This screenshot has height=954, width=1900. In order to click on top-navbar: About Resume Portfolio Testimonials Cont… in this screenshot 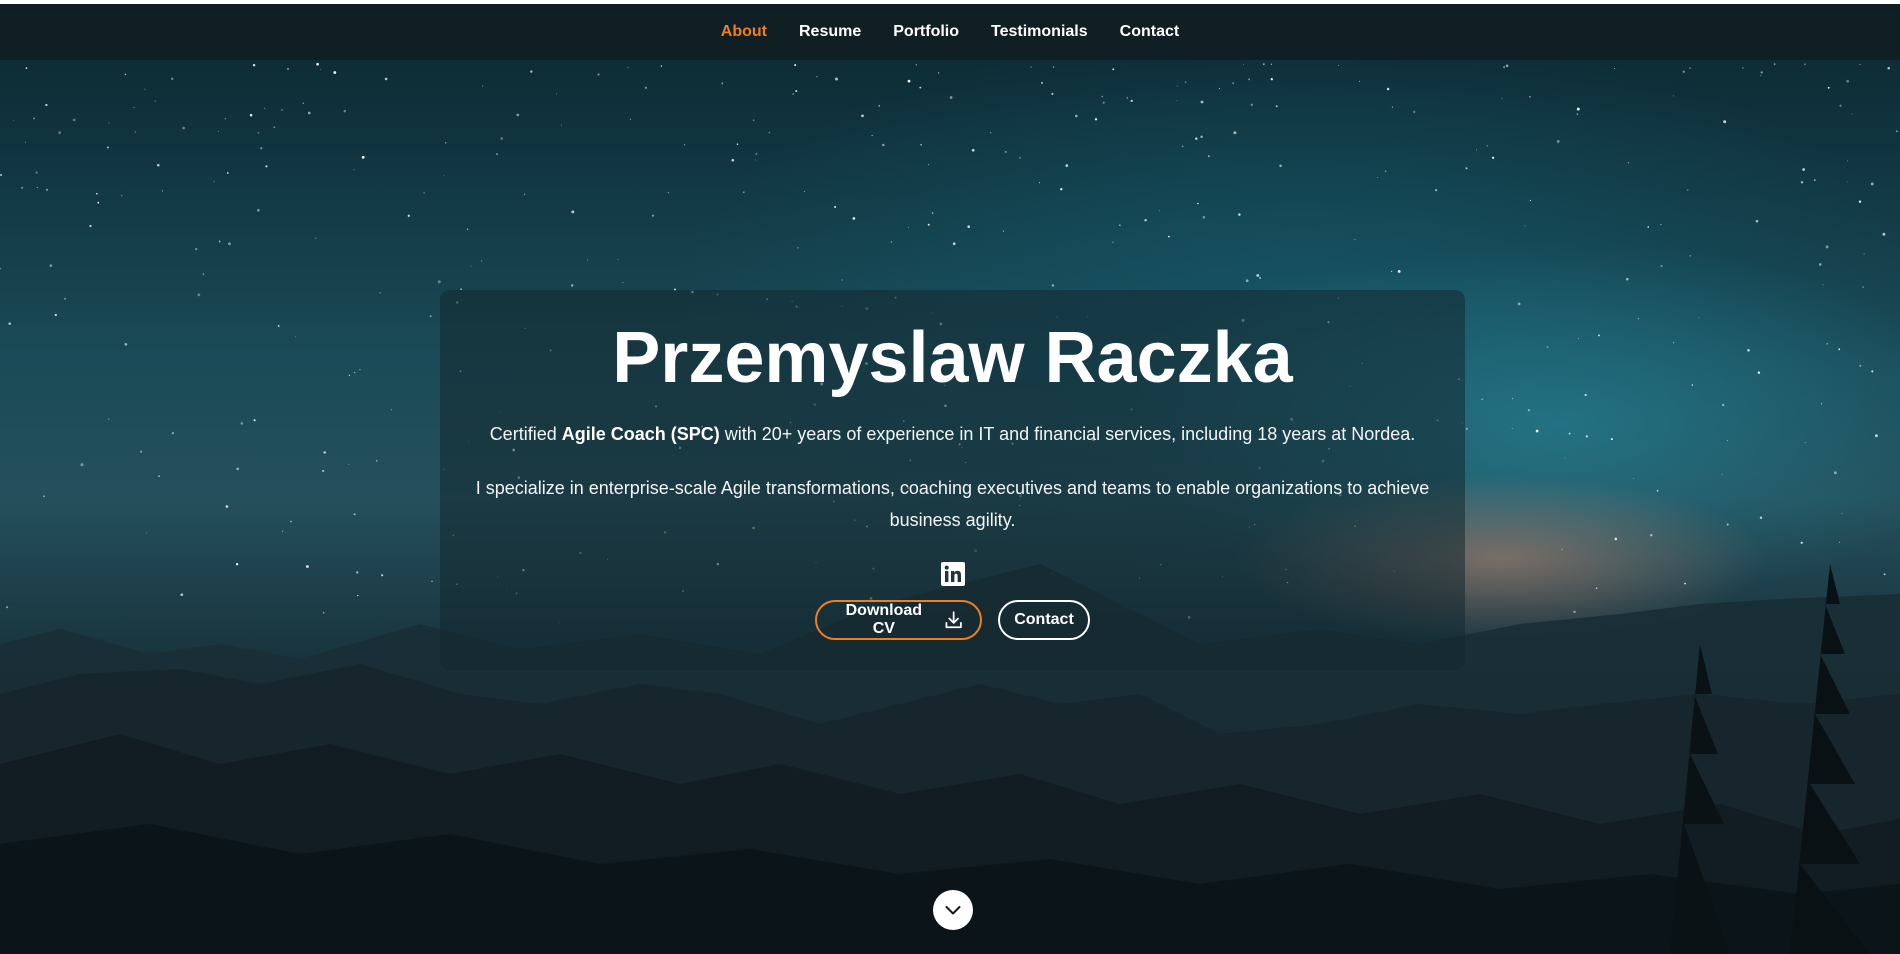, I will do `click(950, 32)`.